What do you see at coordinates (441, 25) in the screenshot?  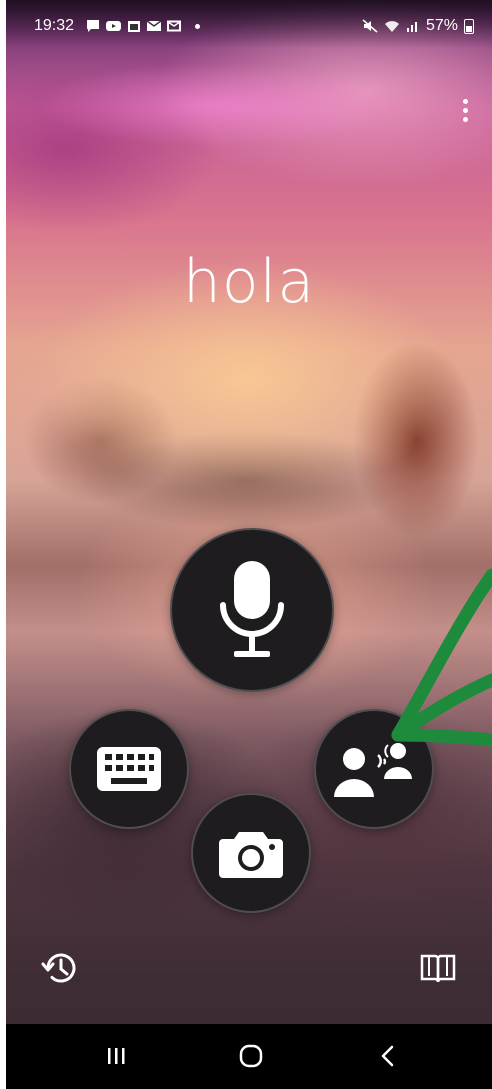 I see `battery-percent: 57%` at bounding box center [441, 25].